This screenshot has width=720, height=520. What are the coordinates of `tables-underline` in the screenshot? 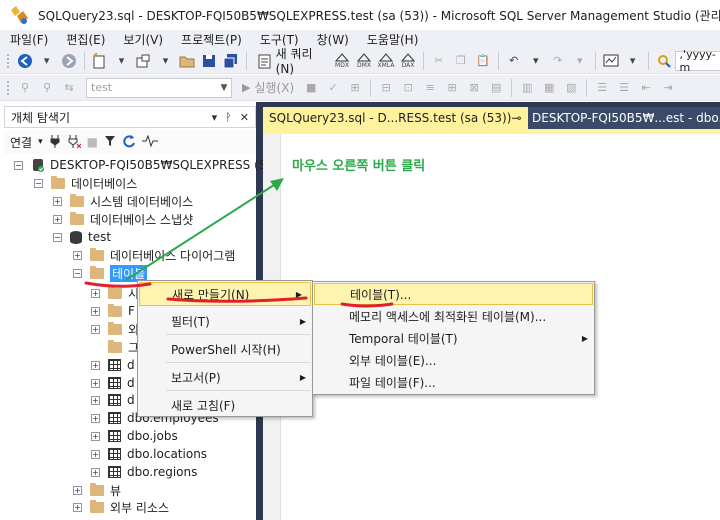 It's located at (118, 284).